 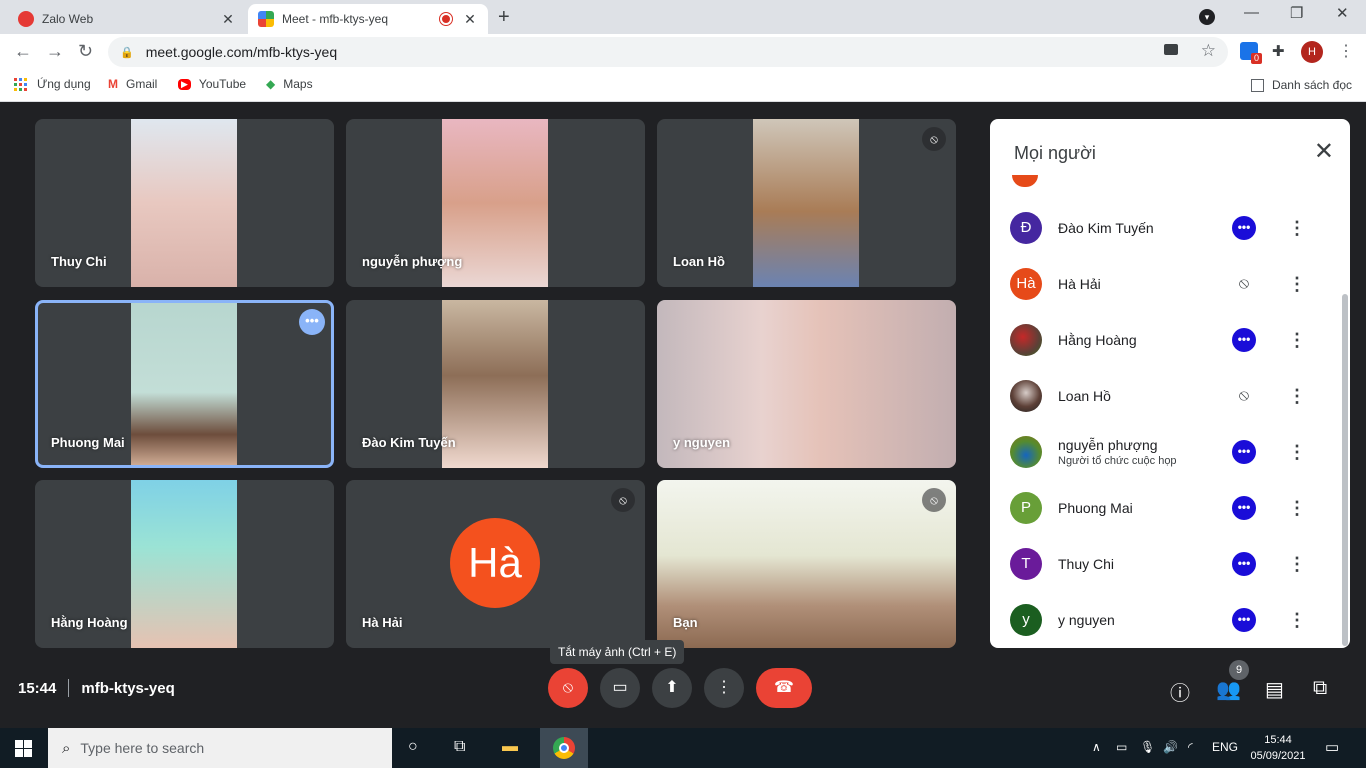 What do you see at coordinates (459, 747) in the screenshot?
I see `task-view-icon: ⧉` at bounding box center [459, 747].